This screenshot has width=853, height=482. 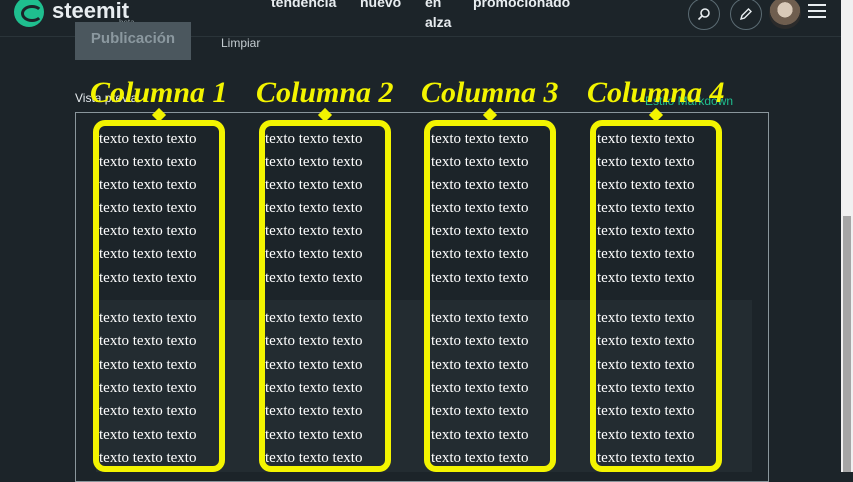 I want to click on search-icon, so click(x=703, y=14).